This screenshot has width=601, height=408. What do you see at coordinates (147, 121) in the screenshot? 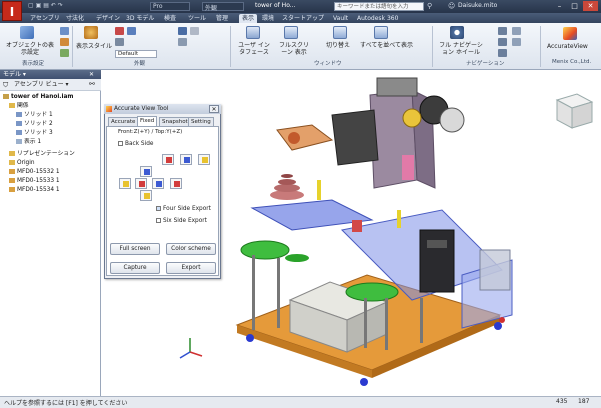
I see `tab-fixed: Fixed` at bounding box center [147, 121].